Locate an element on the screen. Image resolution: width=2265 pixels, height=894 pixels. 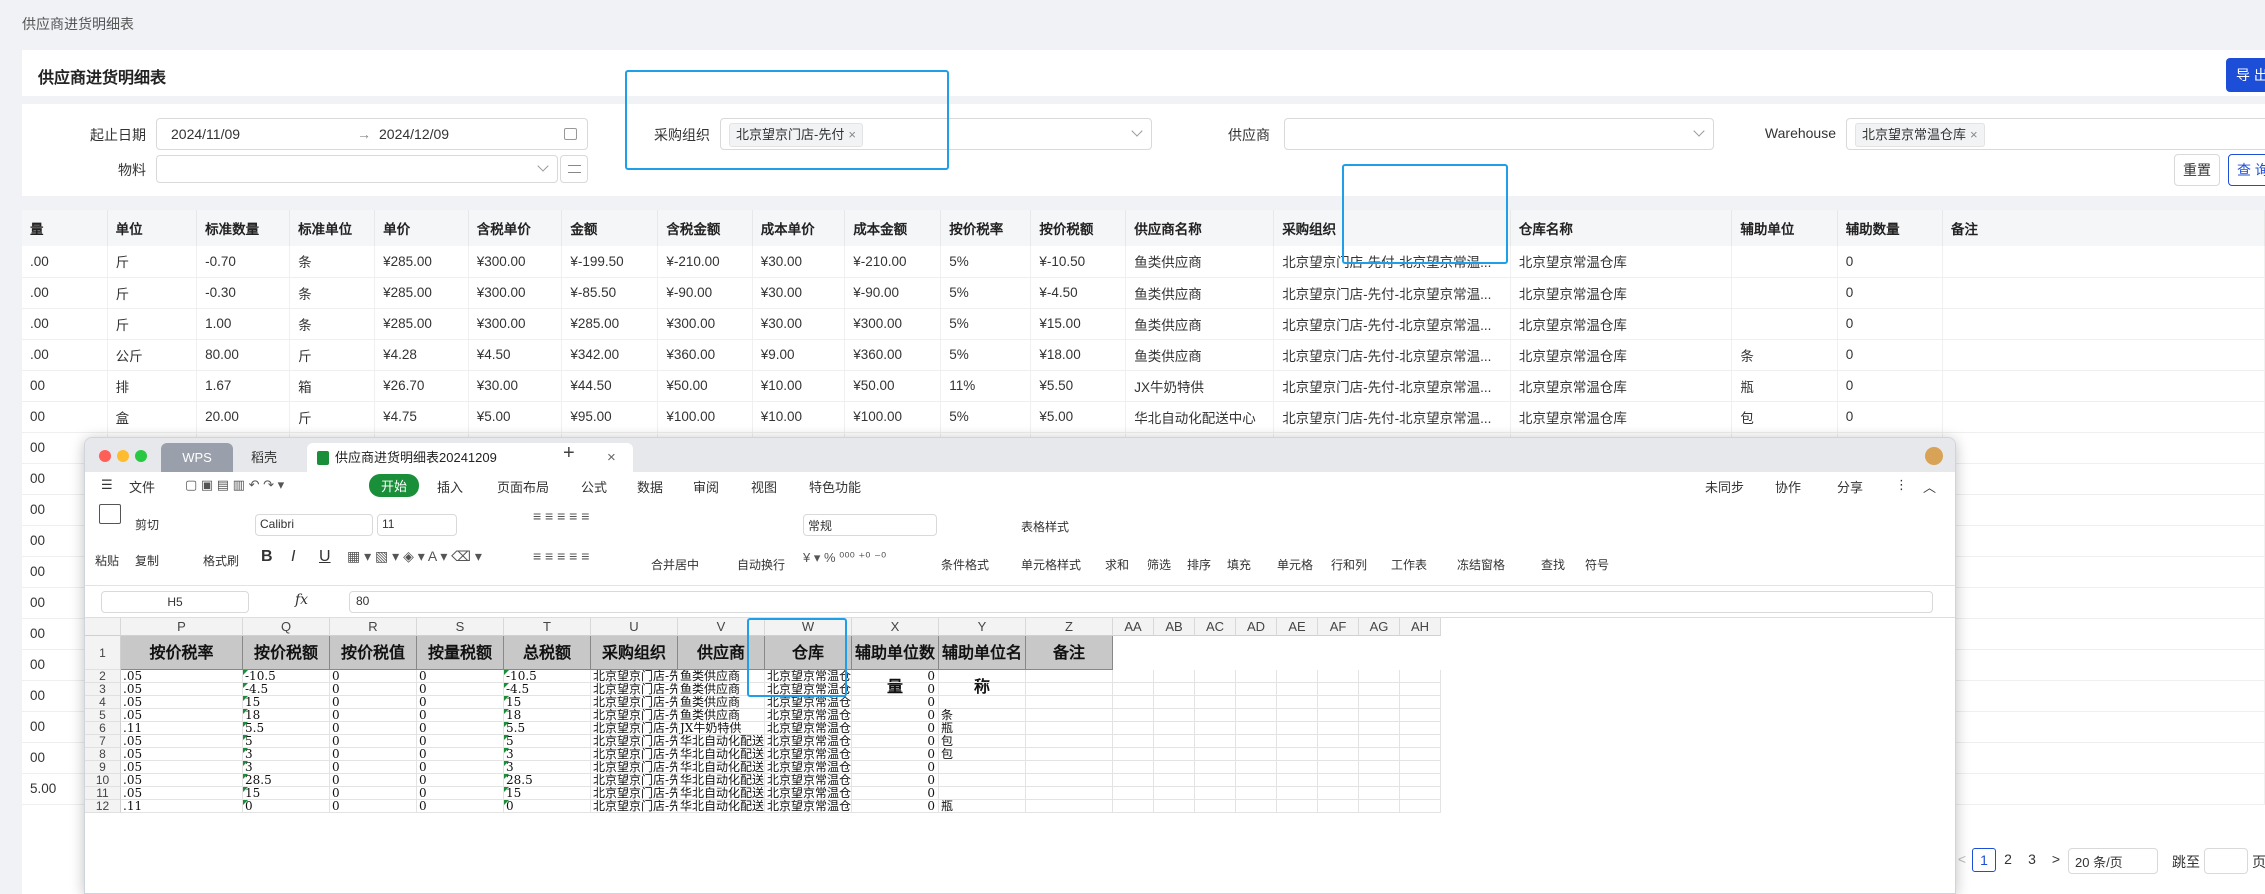
find-button: 查找 is located at coordinates (1553, 564).